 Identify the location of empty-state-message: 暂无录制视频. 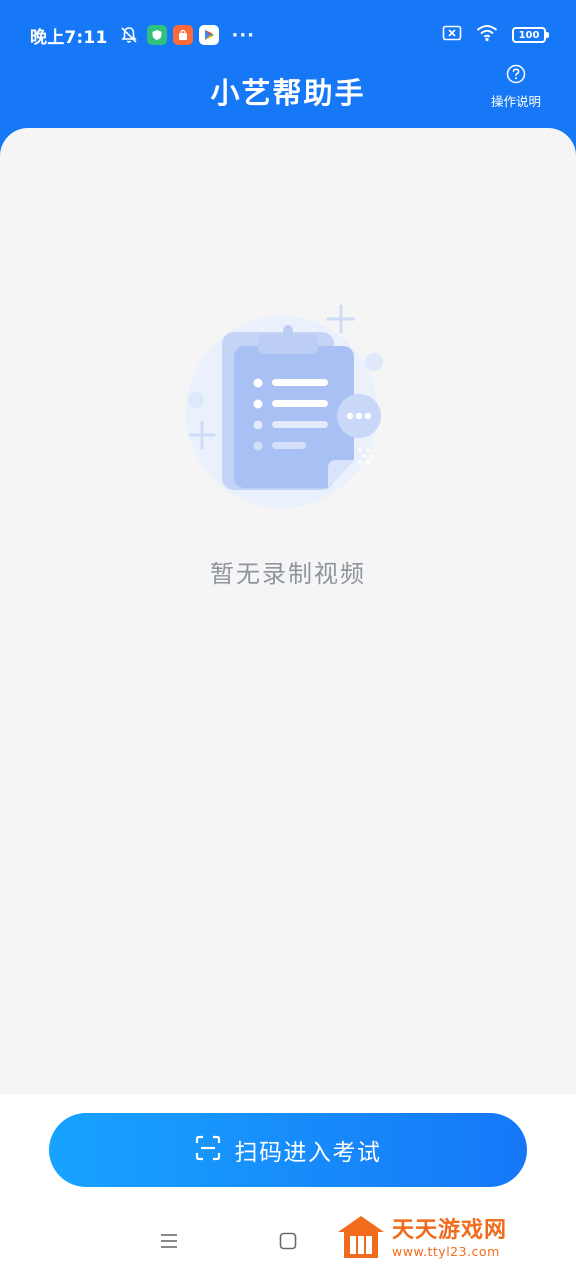
(288, 574).